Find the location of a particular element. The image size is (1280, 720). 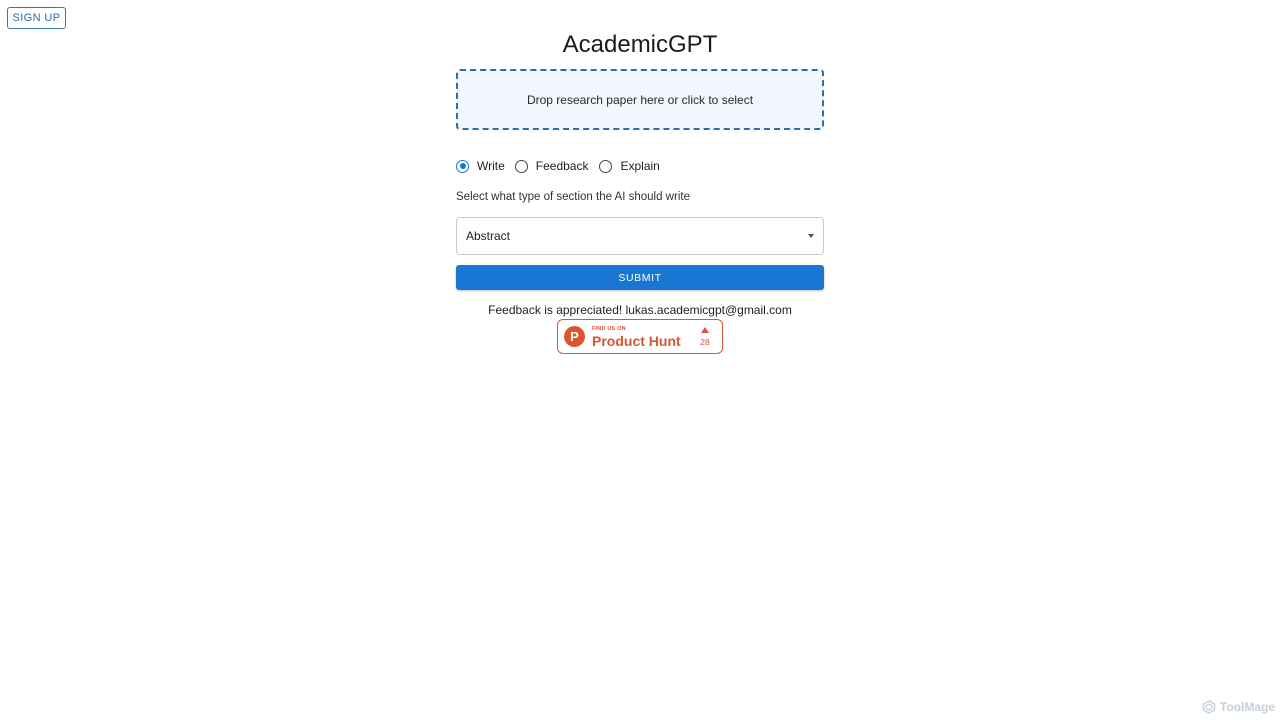

upvote-arrow-icon is located at coordinates (705, 331).